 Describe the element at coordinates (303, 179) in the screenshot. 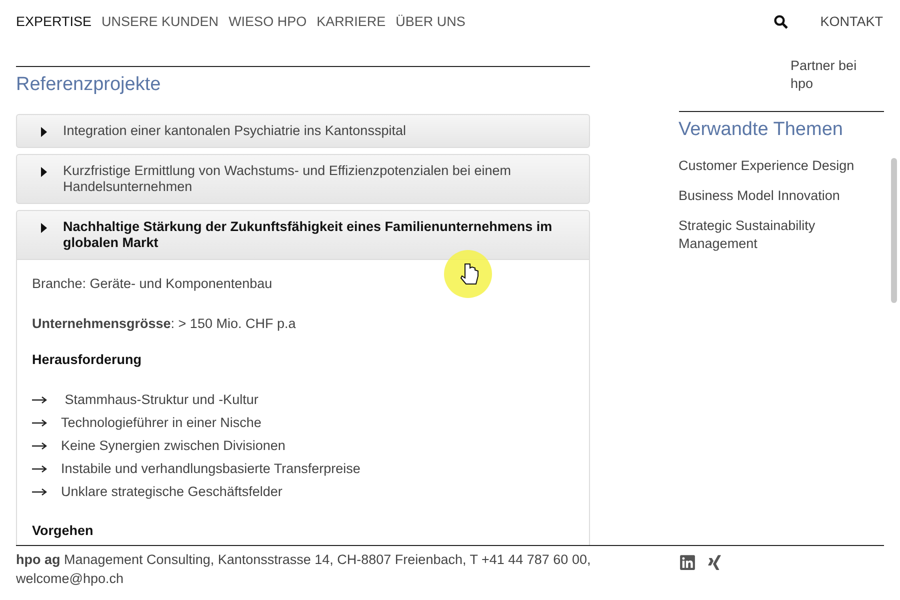

I see `accordion-header: Kurzfristige Ermittlung von Wachstums- und Effizienzpotenzialen bei einem Handelsunternehmen` at that location.